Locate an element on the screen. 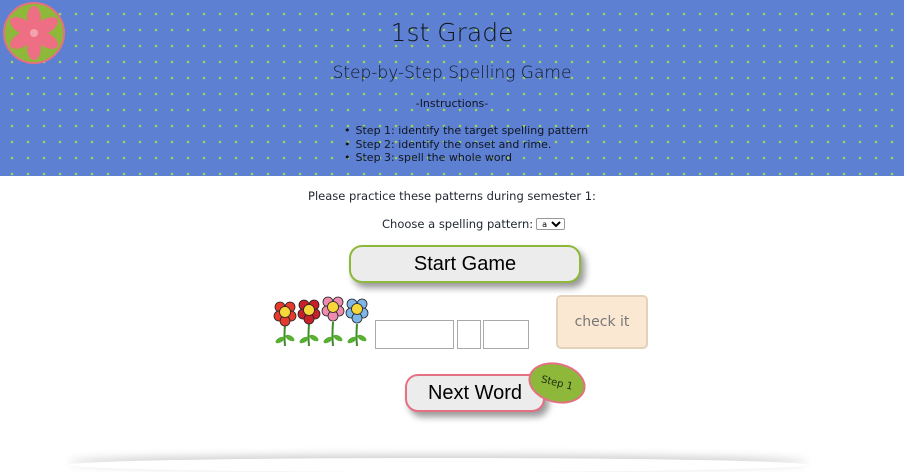 Image resolution: width=904 pixels, height=472 pixels. start-game-button: Start Game is located at coordinates (465, 264).